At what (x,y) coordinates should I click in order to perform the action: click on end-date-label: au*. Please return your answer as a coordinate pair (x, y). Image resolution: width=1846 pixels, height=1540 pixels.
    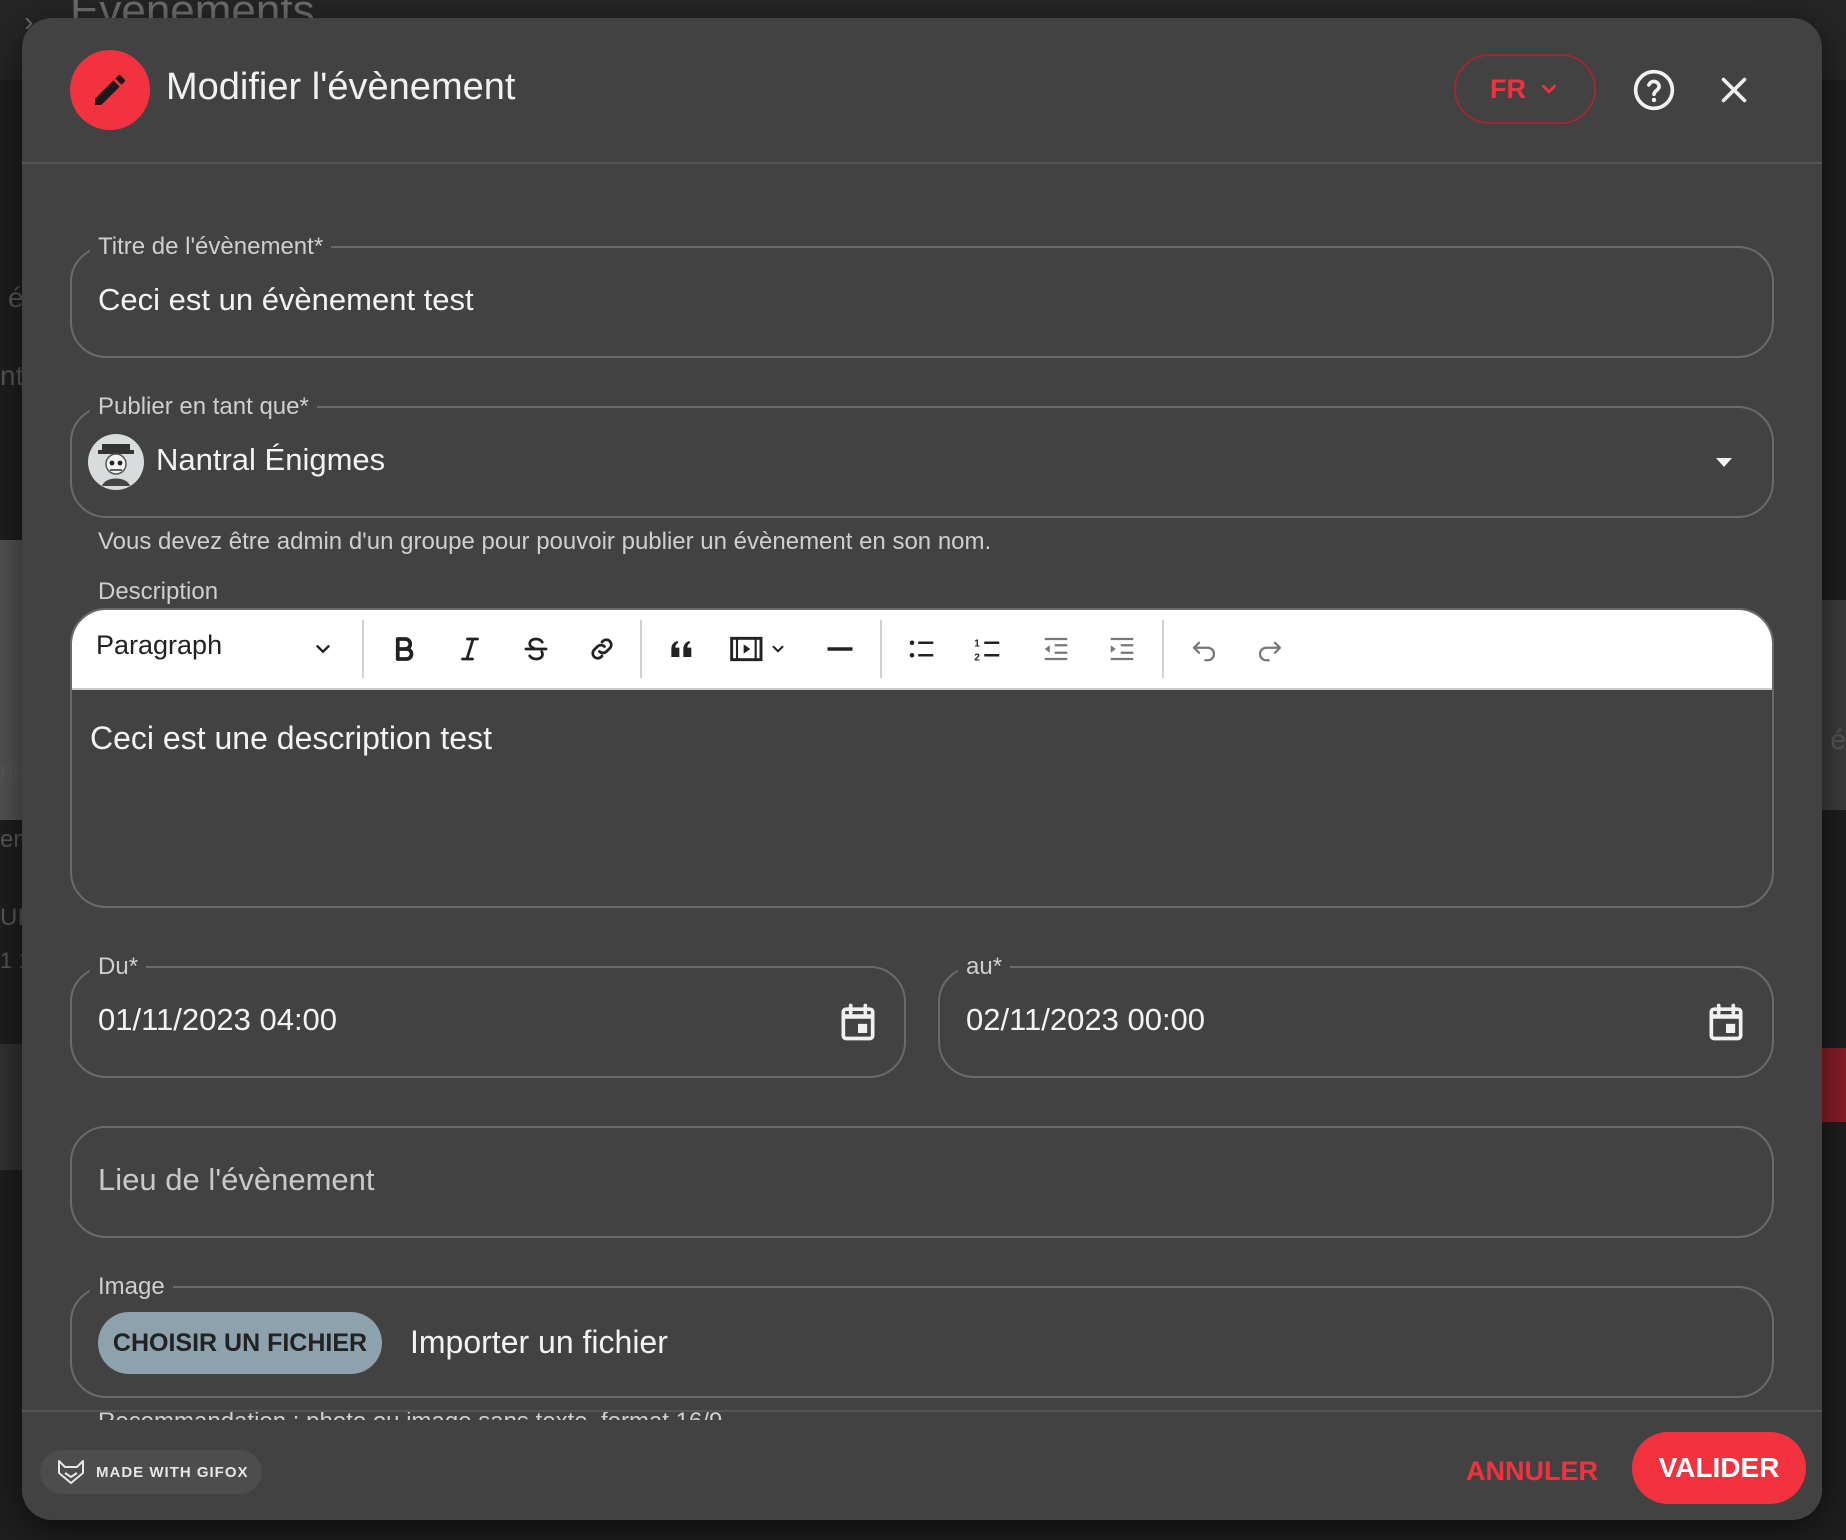
    Looking at the image, I should click on (984, 967).